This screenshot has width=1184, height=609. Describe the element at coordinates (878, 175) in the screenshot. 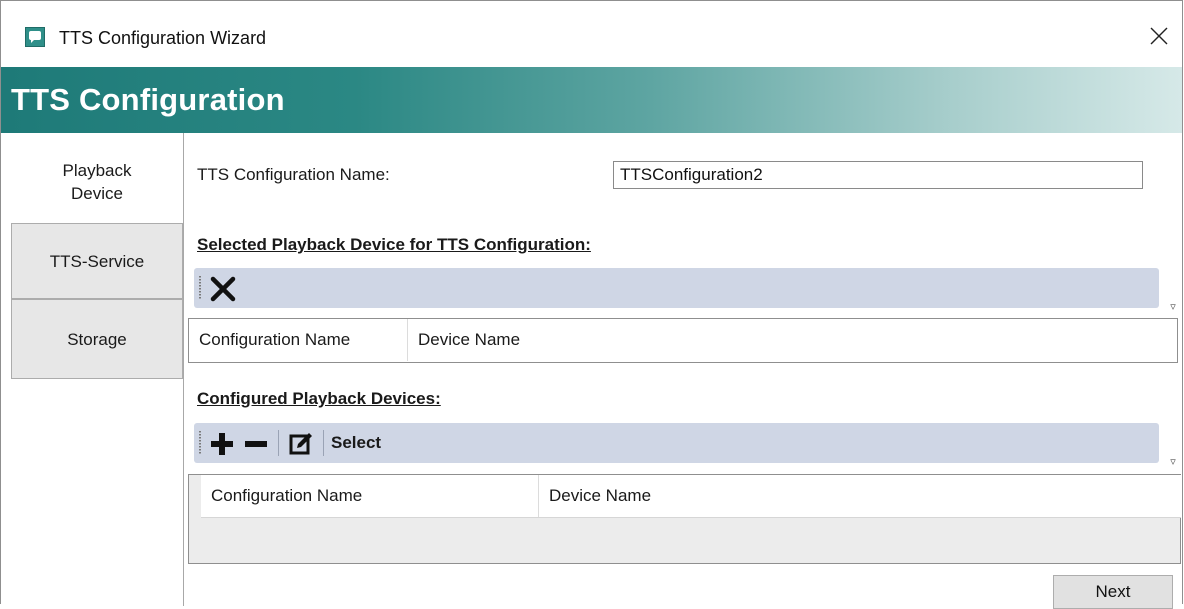

I see `config-name-input` at that location.